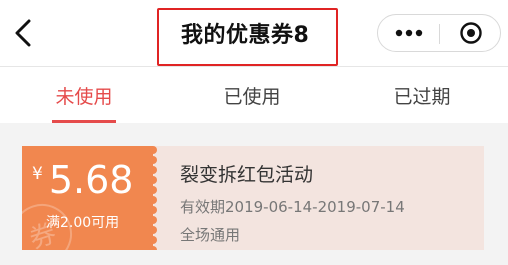 The height and width of the screenshot is (265, 508). I want to click on target-circle-icon, so click(470, 33).